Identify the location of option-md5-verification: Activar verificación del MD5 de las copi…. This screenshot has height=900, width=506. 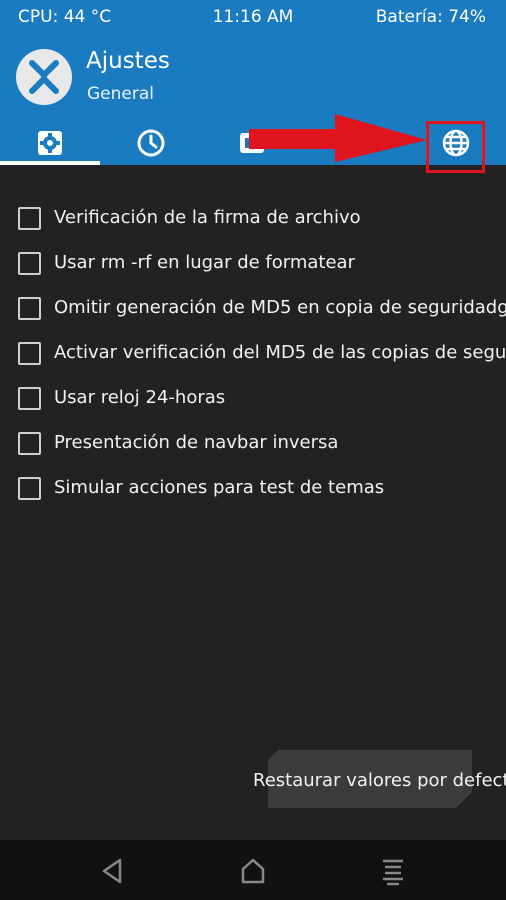
(253, 353).